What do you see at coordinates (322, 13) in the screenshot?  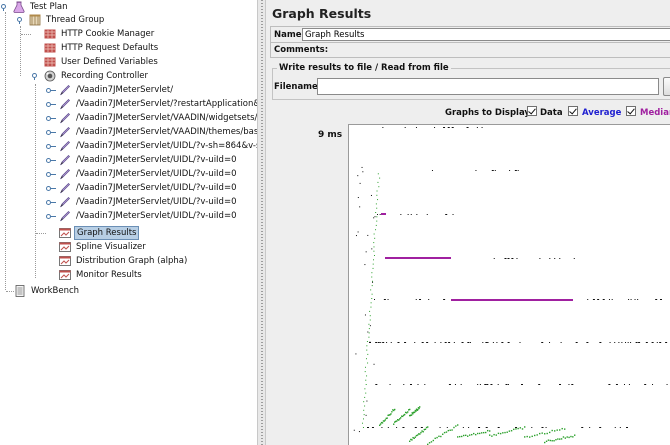 I see `page-title: Graph Results` at bounding box center [322, 13].